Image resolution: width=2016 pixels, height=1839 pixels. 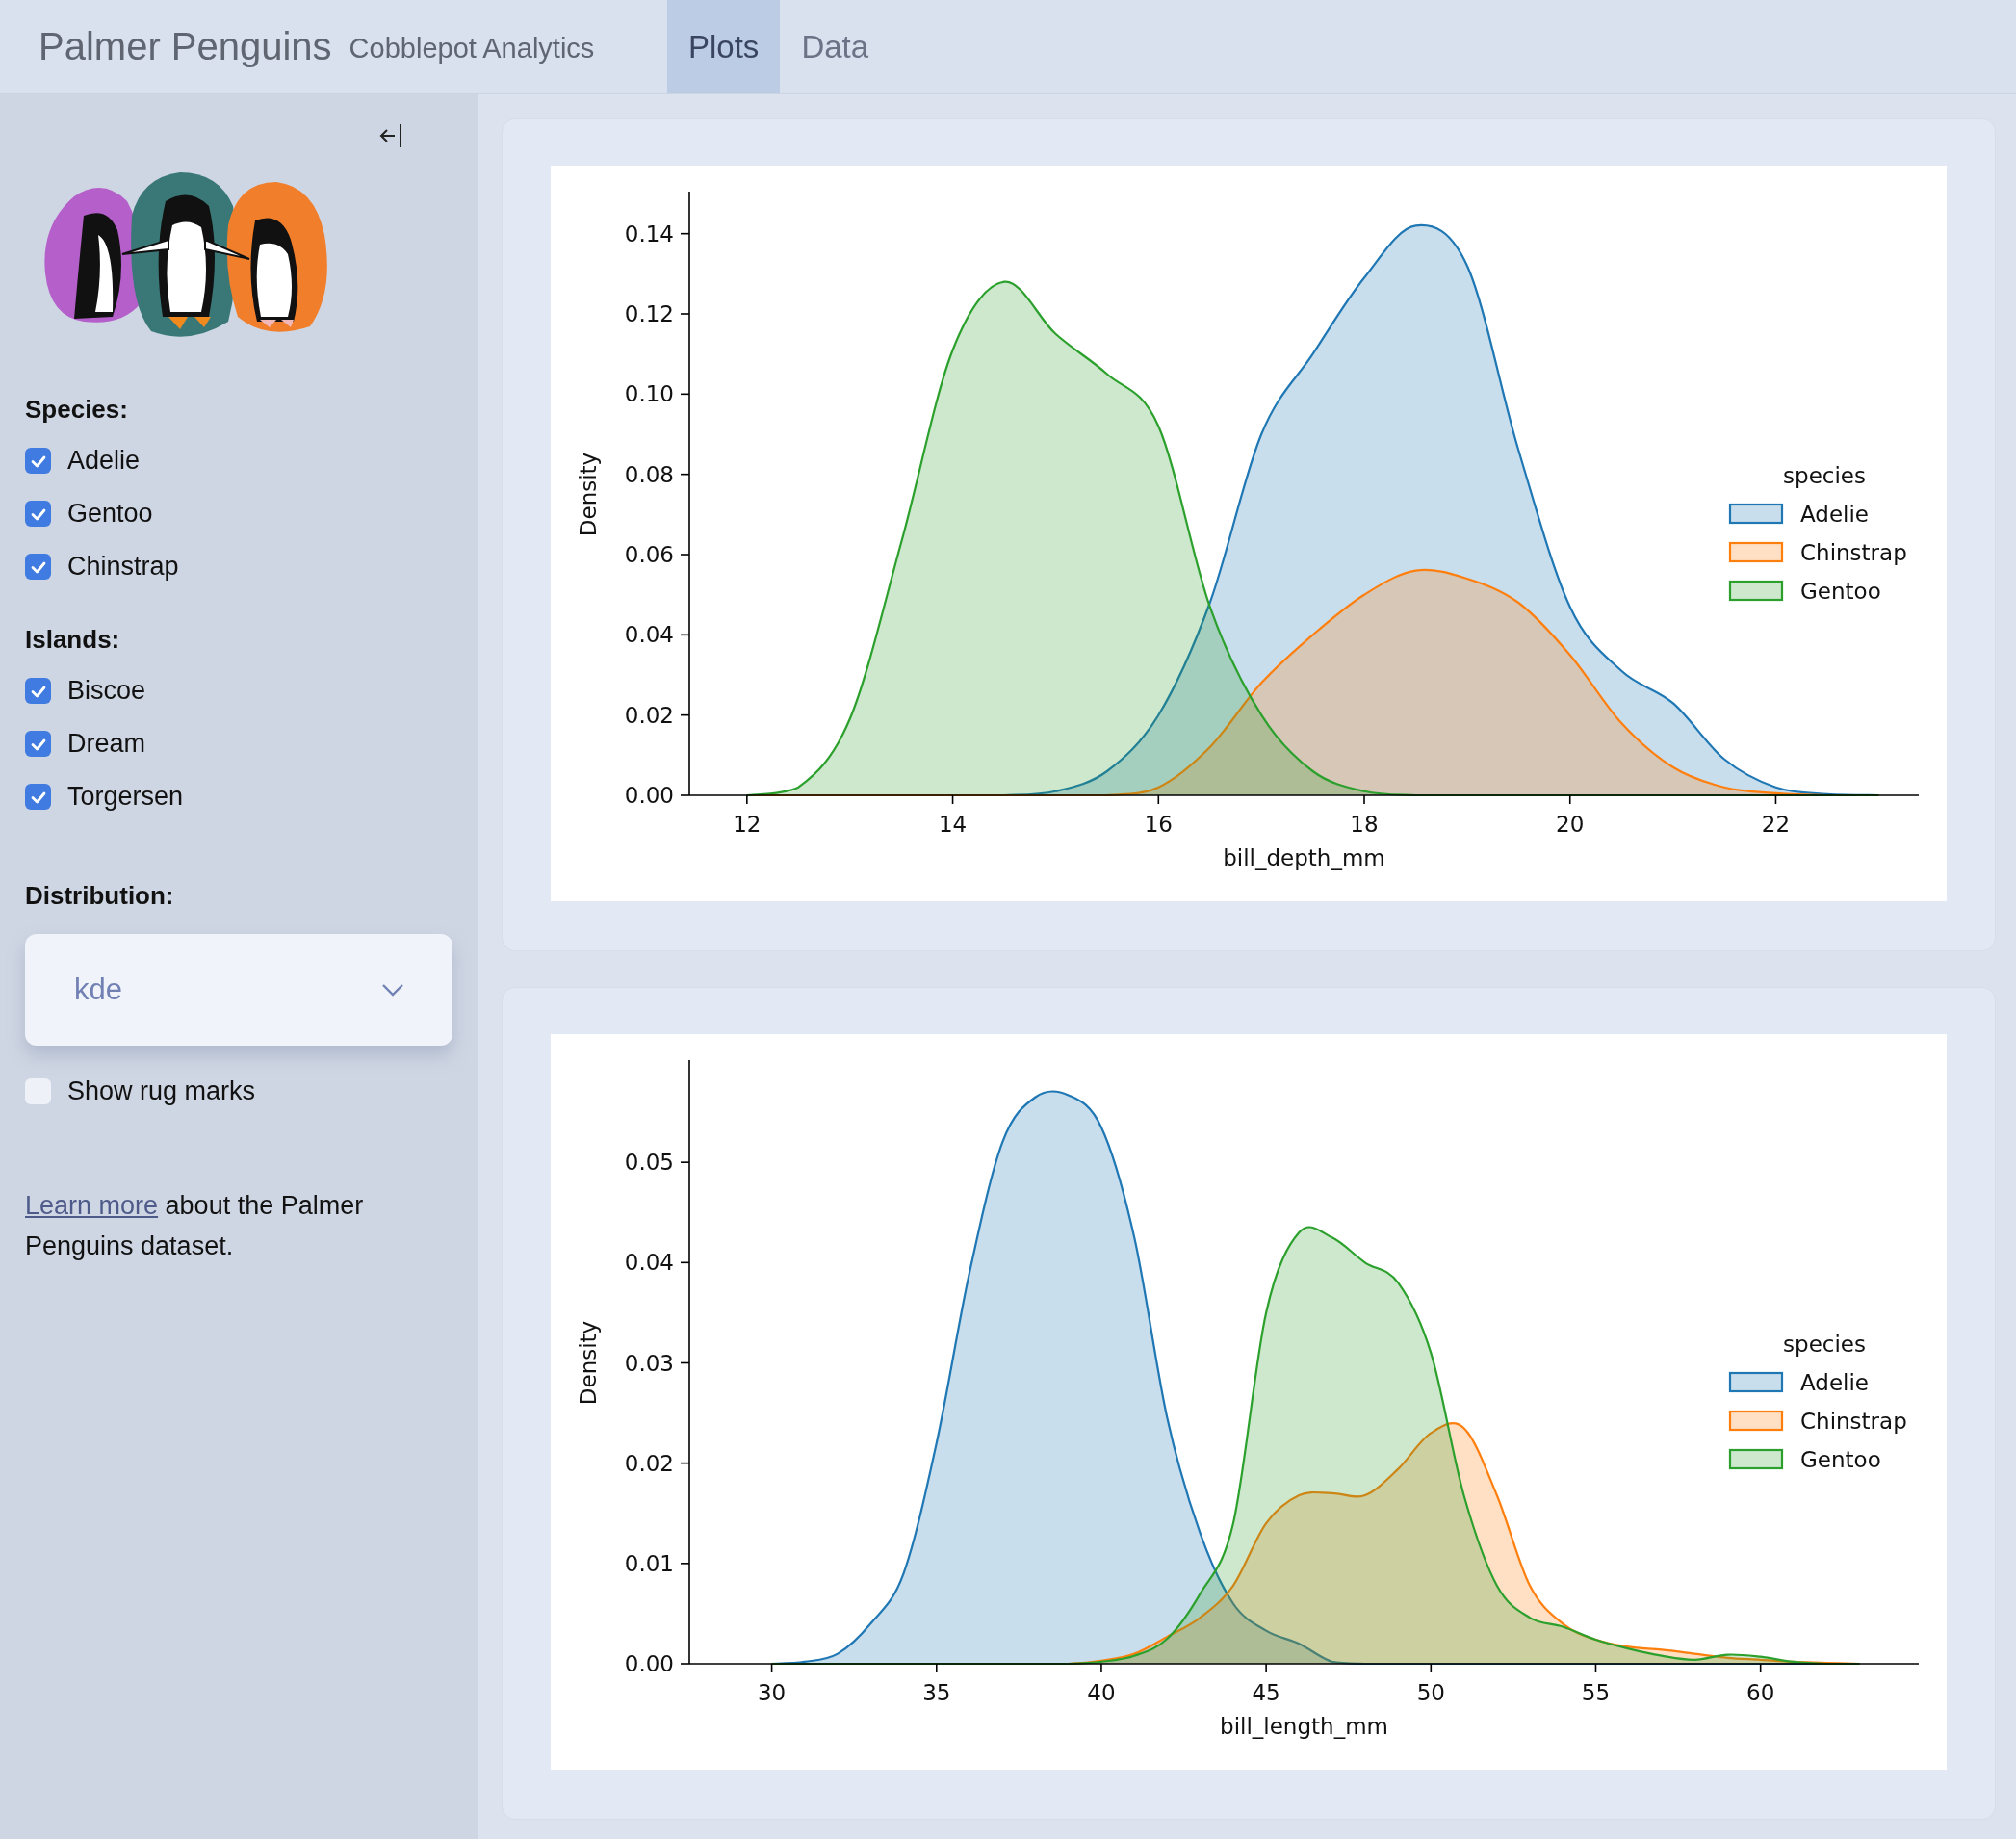 What do you see at coordinates (1364, 824) in the screenshot?
I see `tick-label: 18` at bounding box center [1364, 824].